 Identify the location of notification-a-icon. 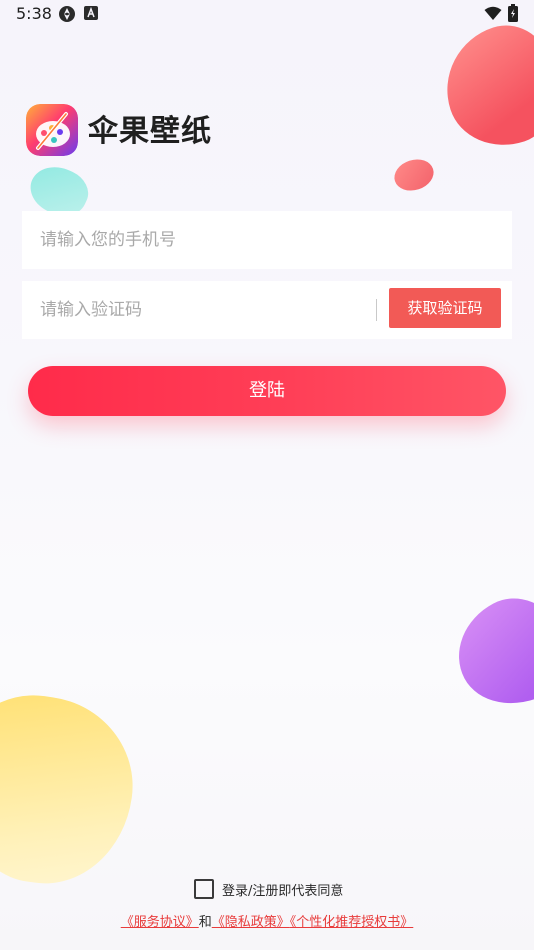
(91, 13).